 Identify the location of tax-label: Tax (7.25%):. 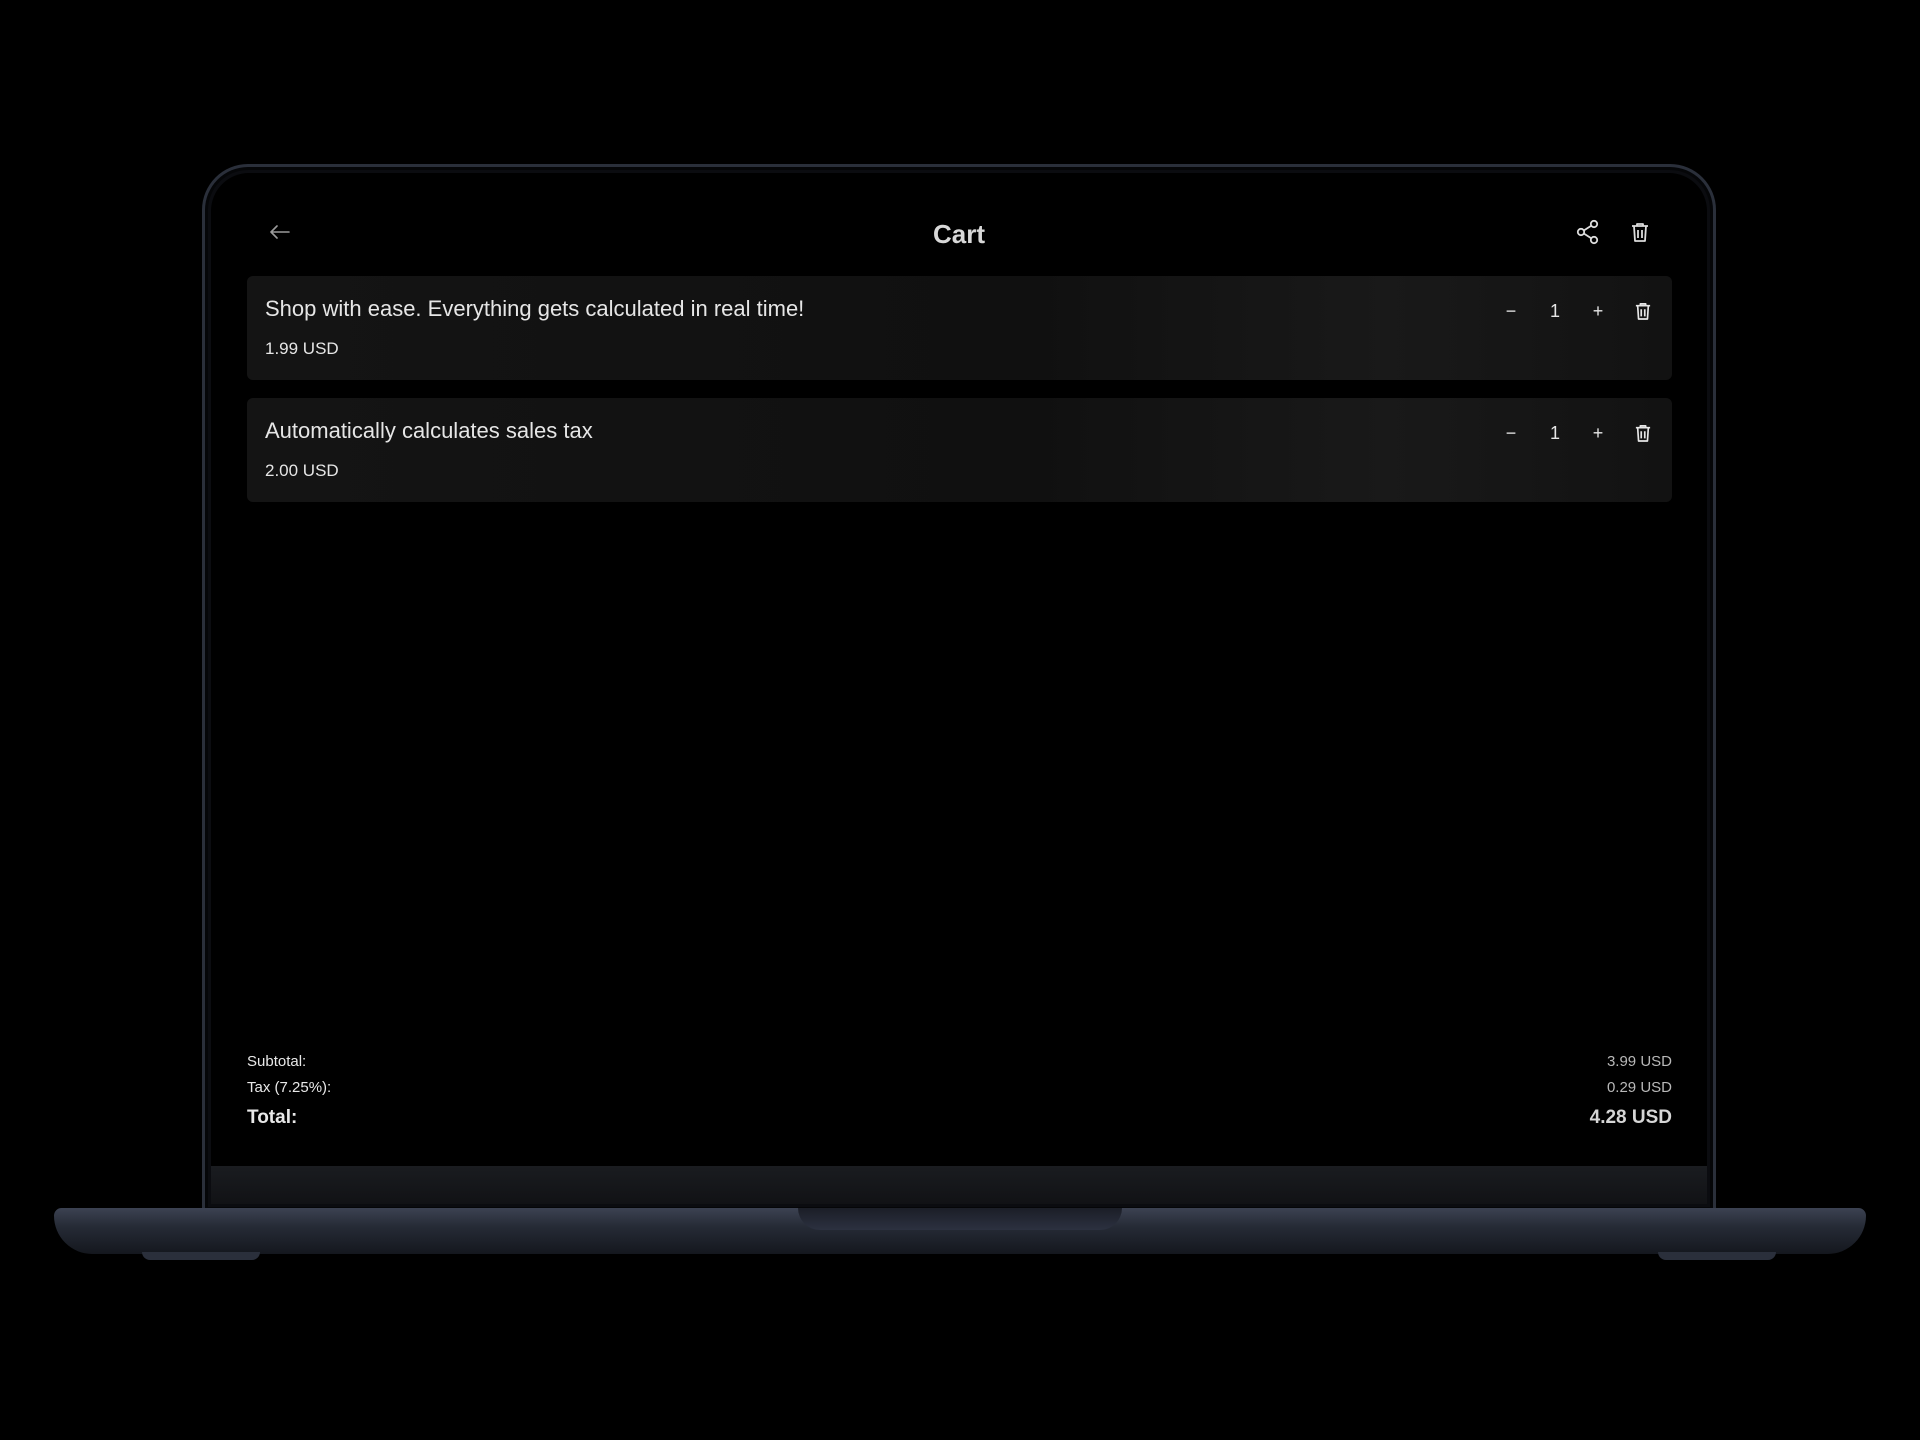
(289, 1087).